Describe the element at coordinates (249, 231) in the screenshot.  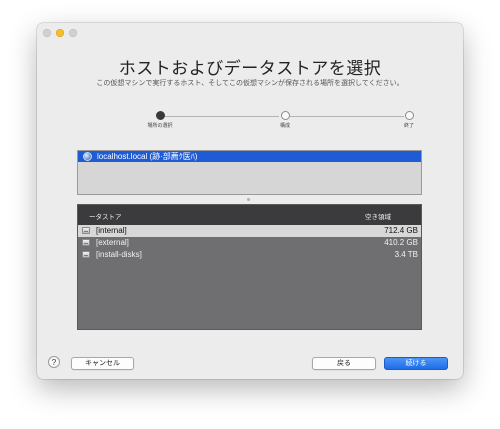
I see `table-row: [internal] 712.4 GB` at that location.